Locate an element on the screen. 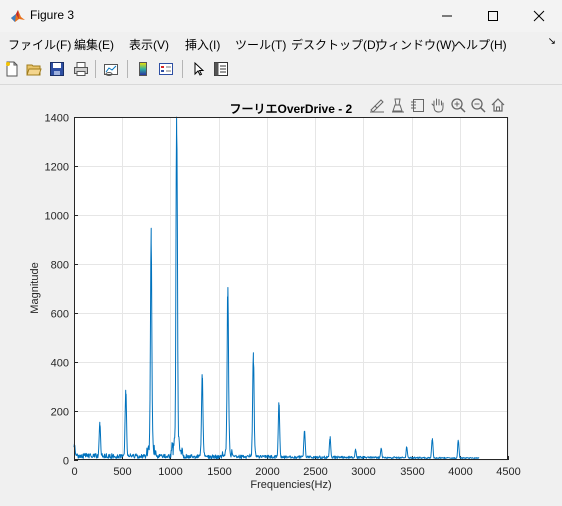 The image size is (562, 506). colorbar-icon is located at coordinates (143, 69).